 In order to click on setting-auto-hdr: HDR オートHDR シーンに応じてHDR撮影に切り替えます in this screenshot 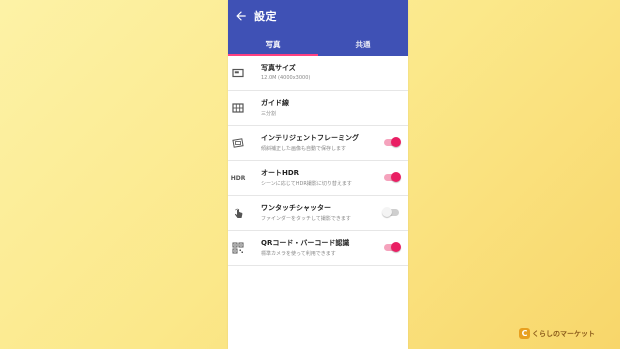, I will do `click(318, 178)`.